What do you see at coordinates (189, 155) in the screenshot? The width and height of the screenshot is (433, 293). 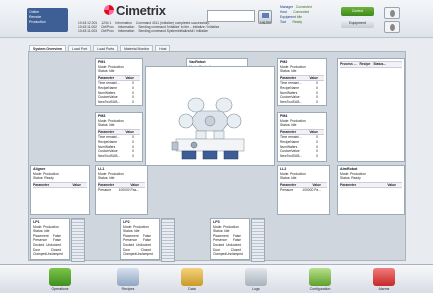 I see `lp1-icon` at bounding box center [189, 155].